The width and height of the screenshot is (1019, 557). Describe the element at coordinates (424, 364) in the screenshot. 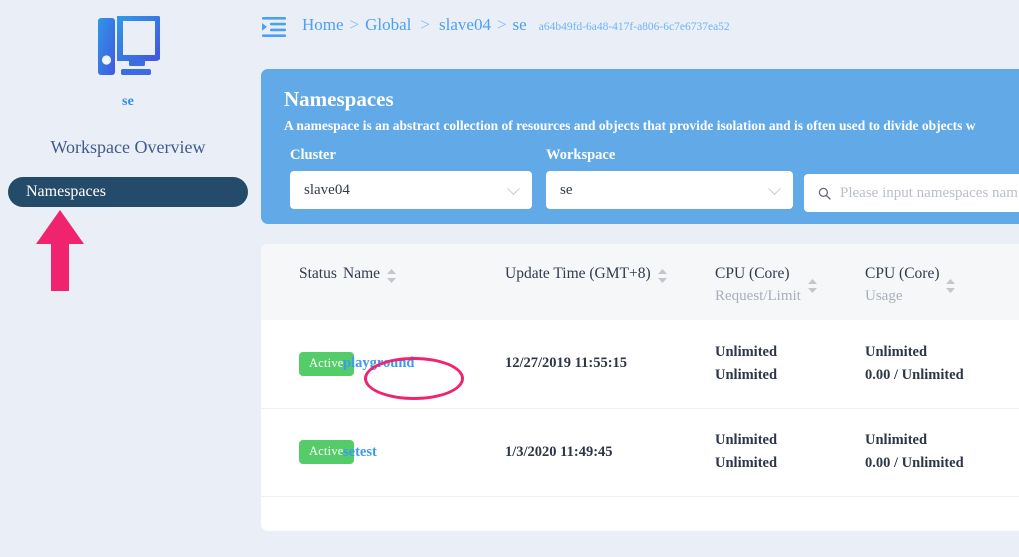

I see `cell-name: playground` at that location.